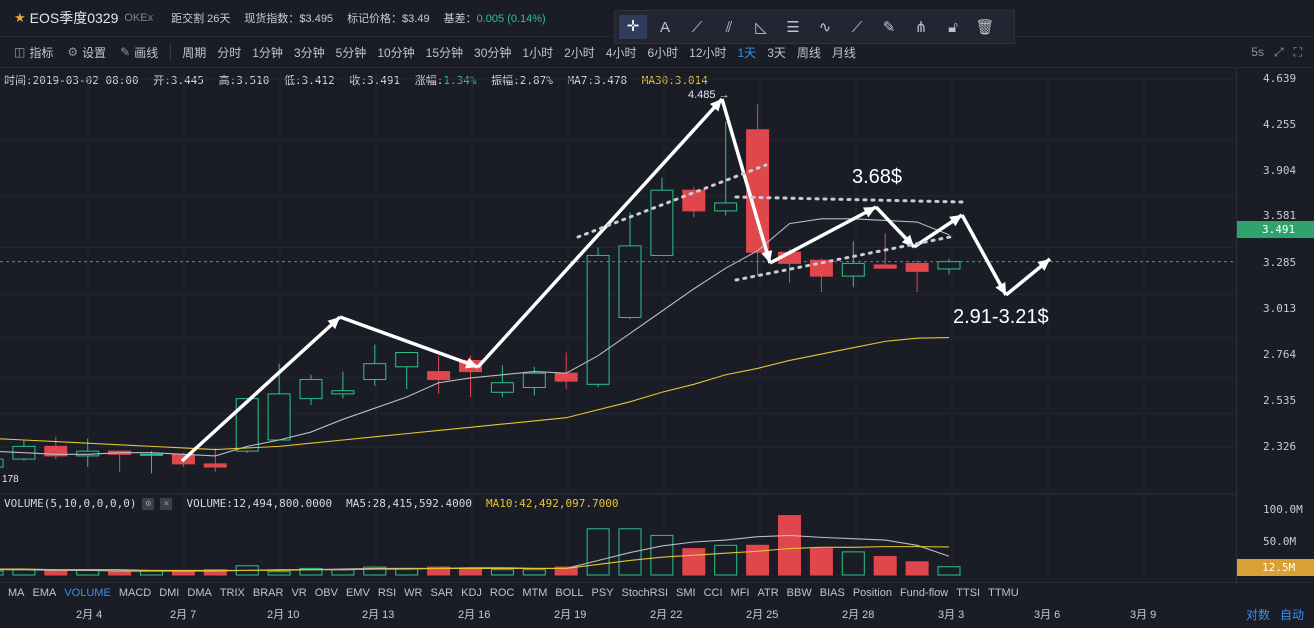 The width and height of the screenshot is (1314, 628). Describe the element at coordinates (45, 593) in the screenshot. I see `indicator-tab: EMA` at that location.